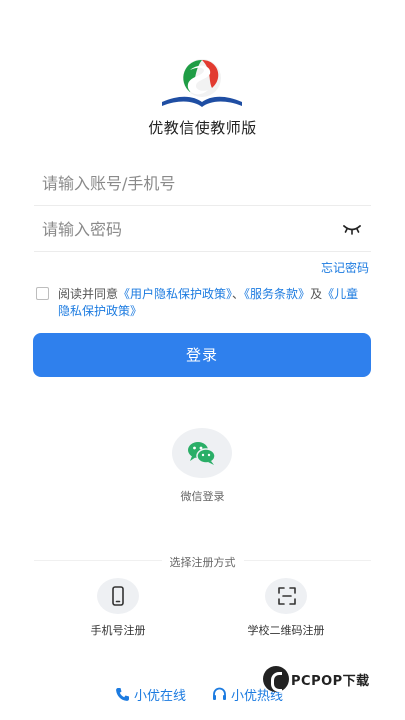 Image resolution: width=405 pixels, height=720 pixels. Describe the element at coordinates (175, 294) in the screenshot. I see `privacy-policy-link: 《用户隐私保护政策》` at that location.